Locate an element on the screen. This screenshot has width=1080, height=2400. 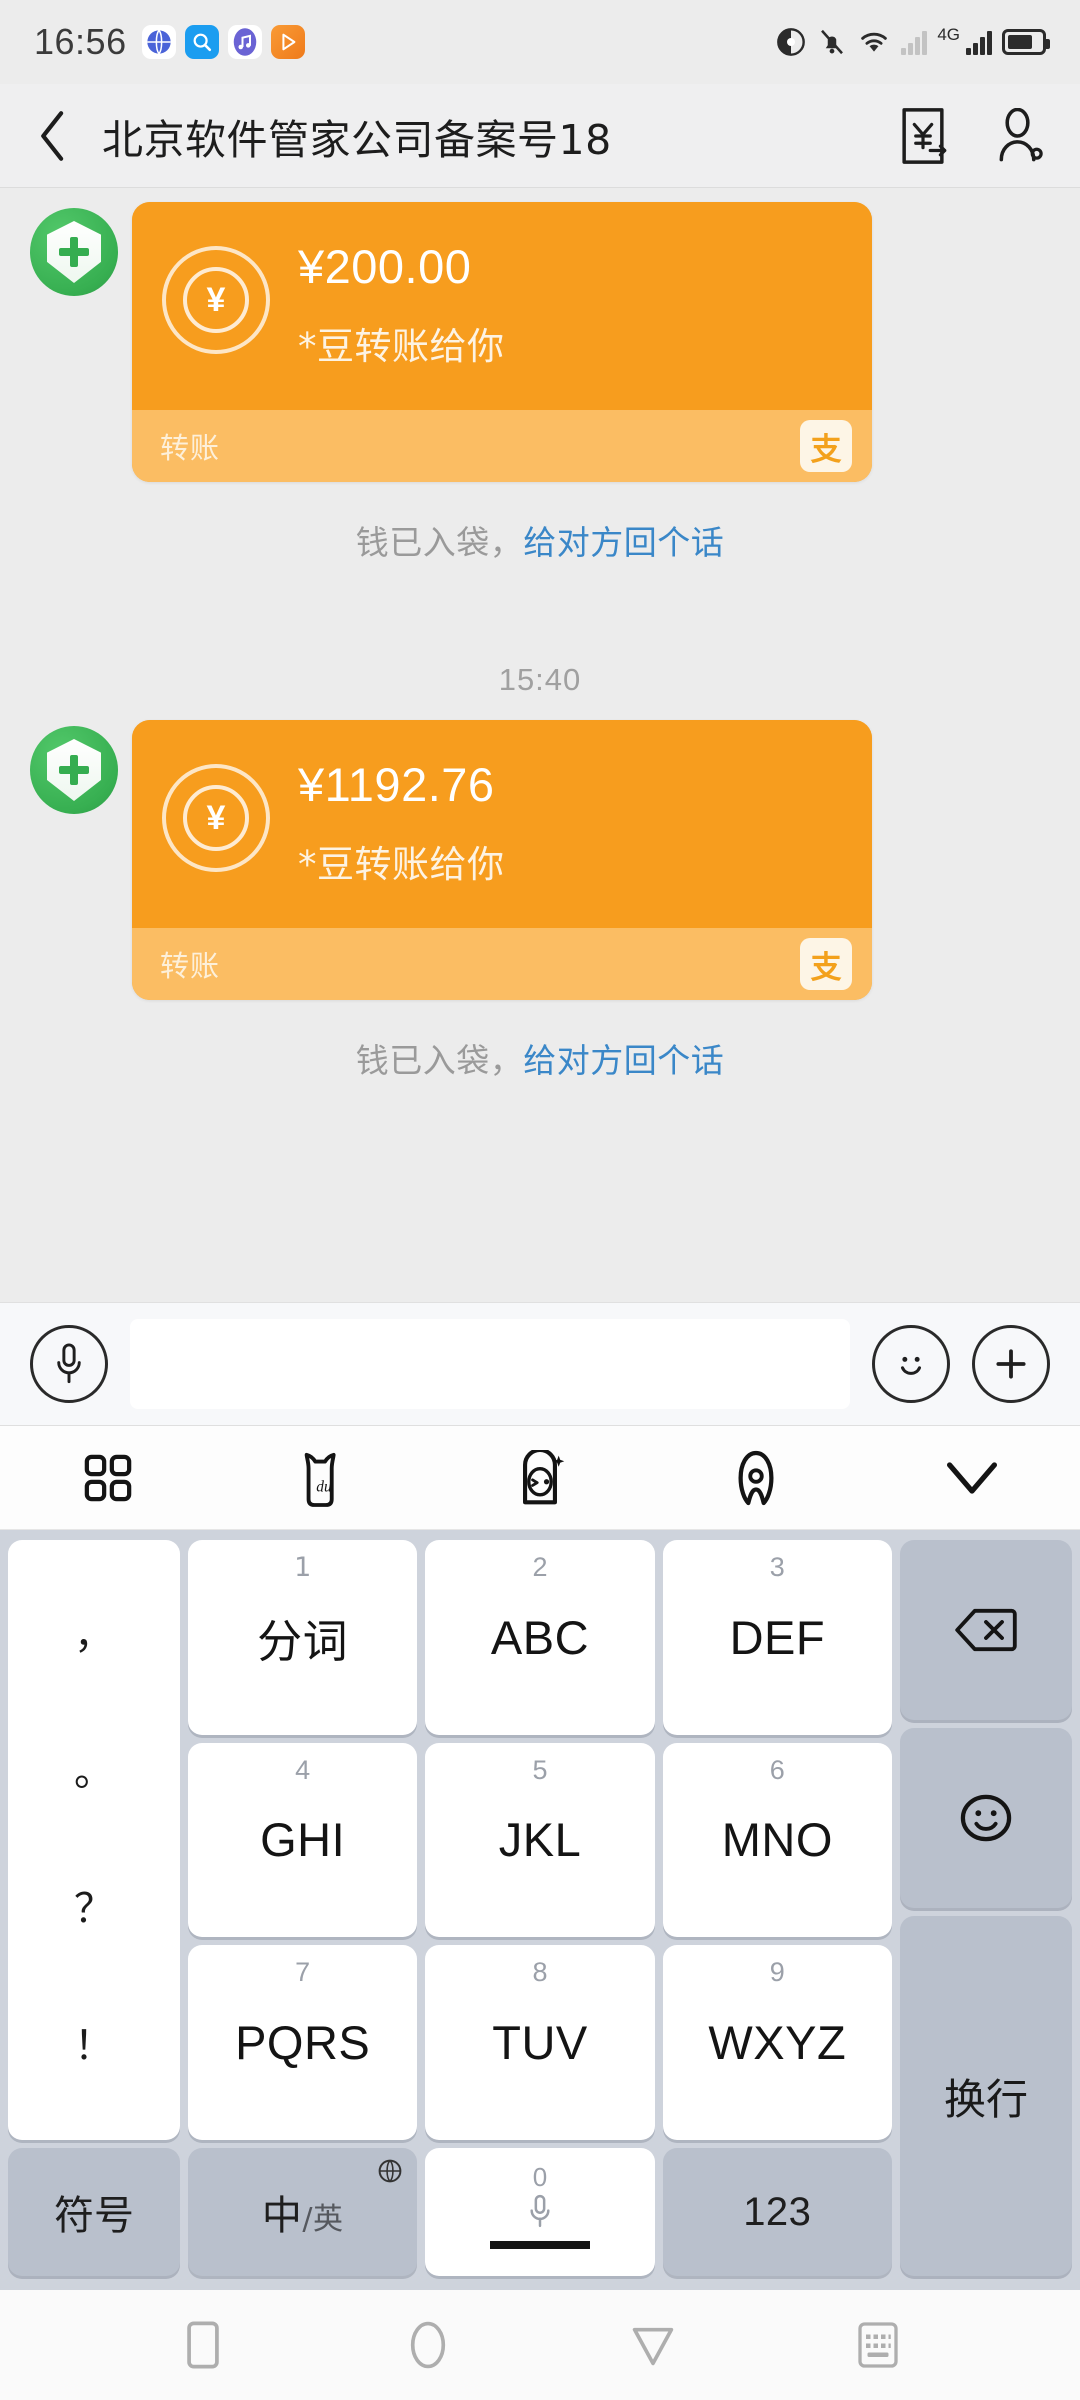
search-input is located at coordinates (490, 1364).